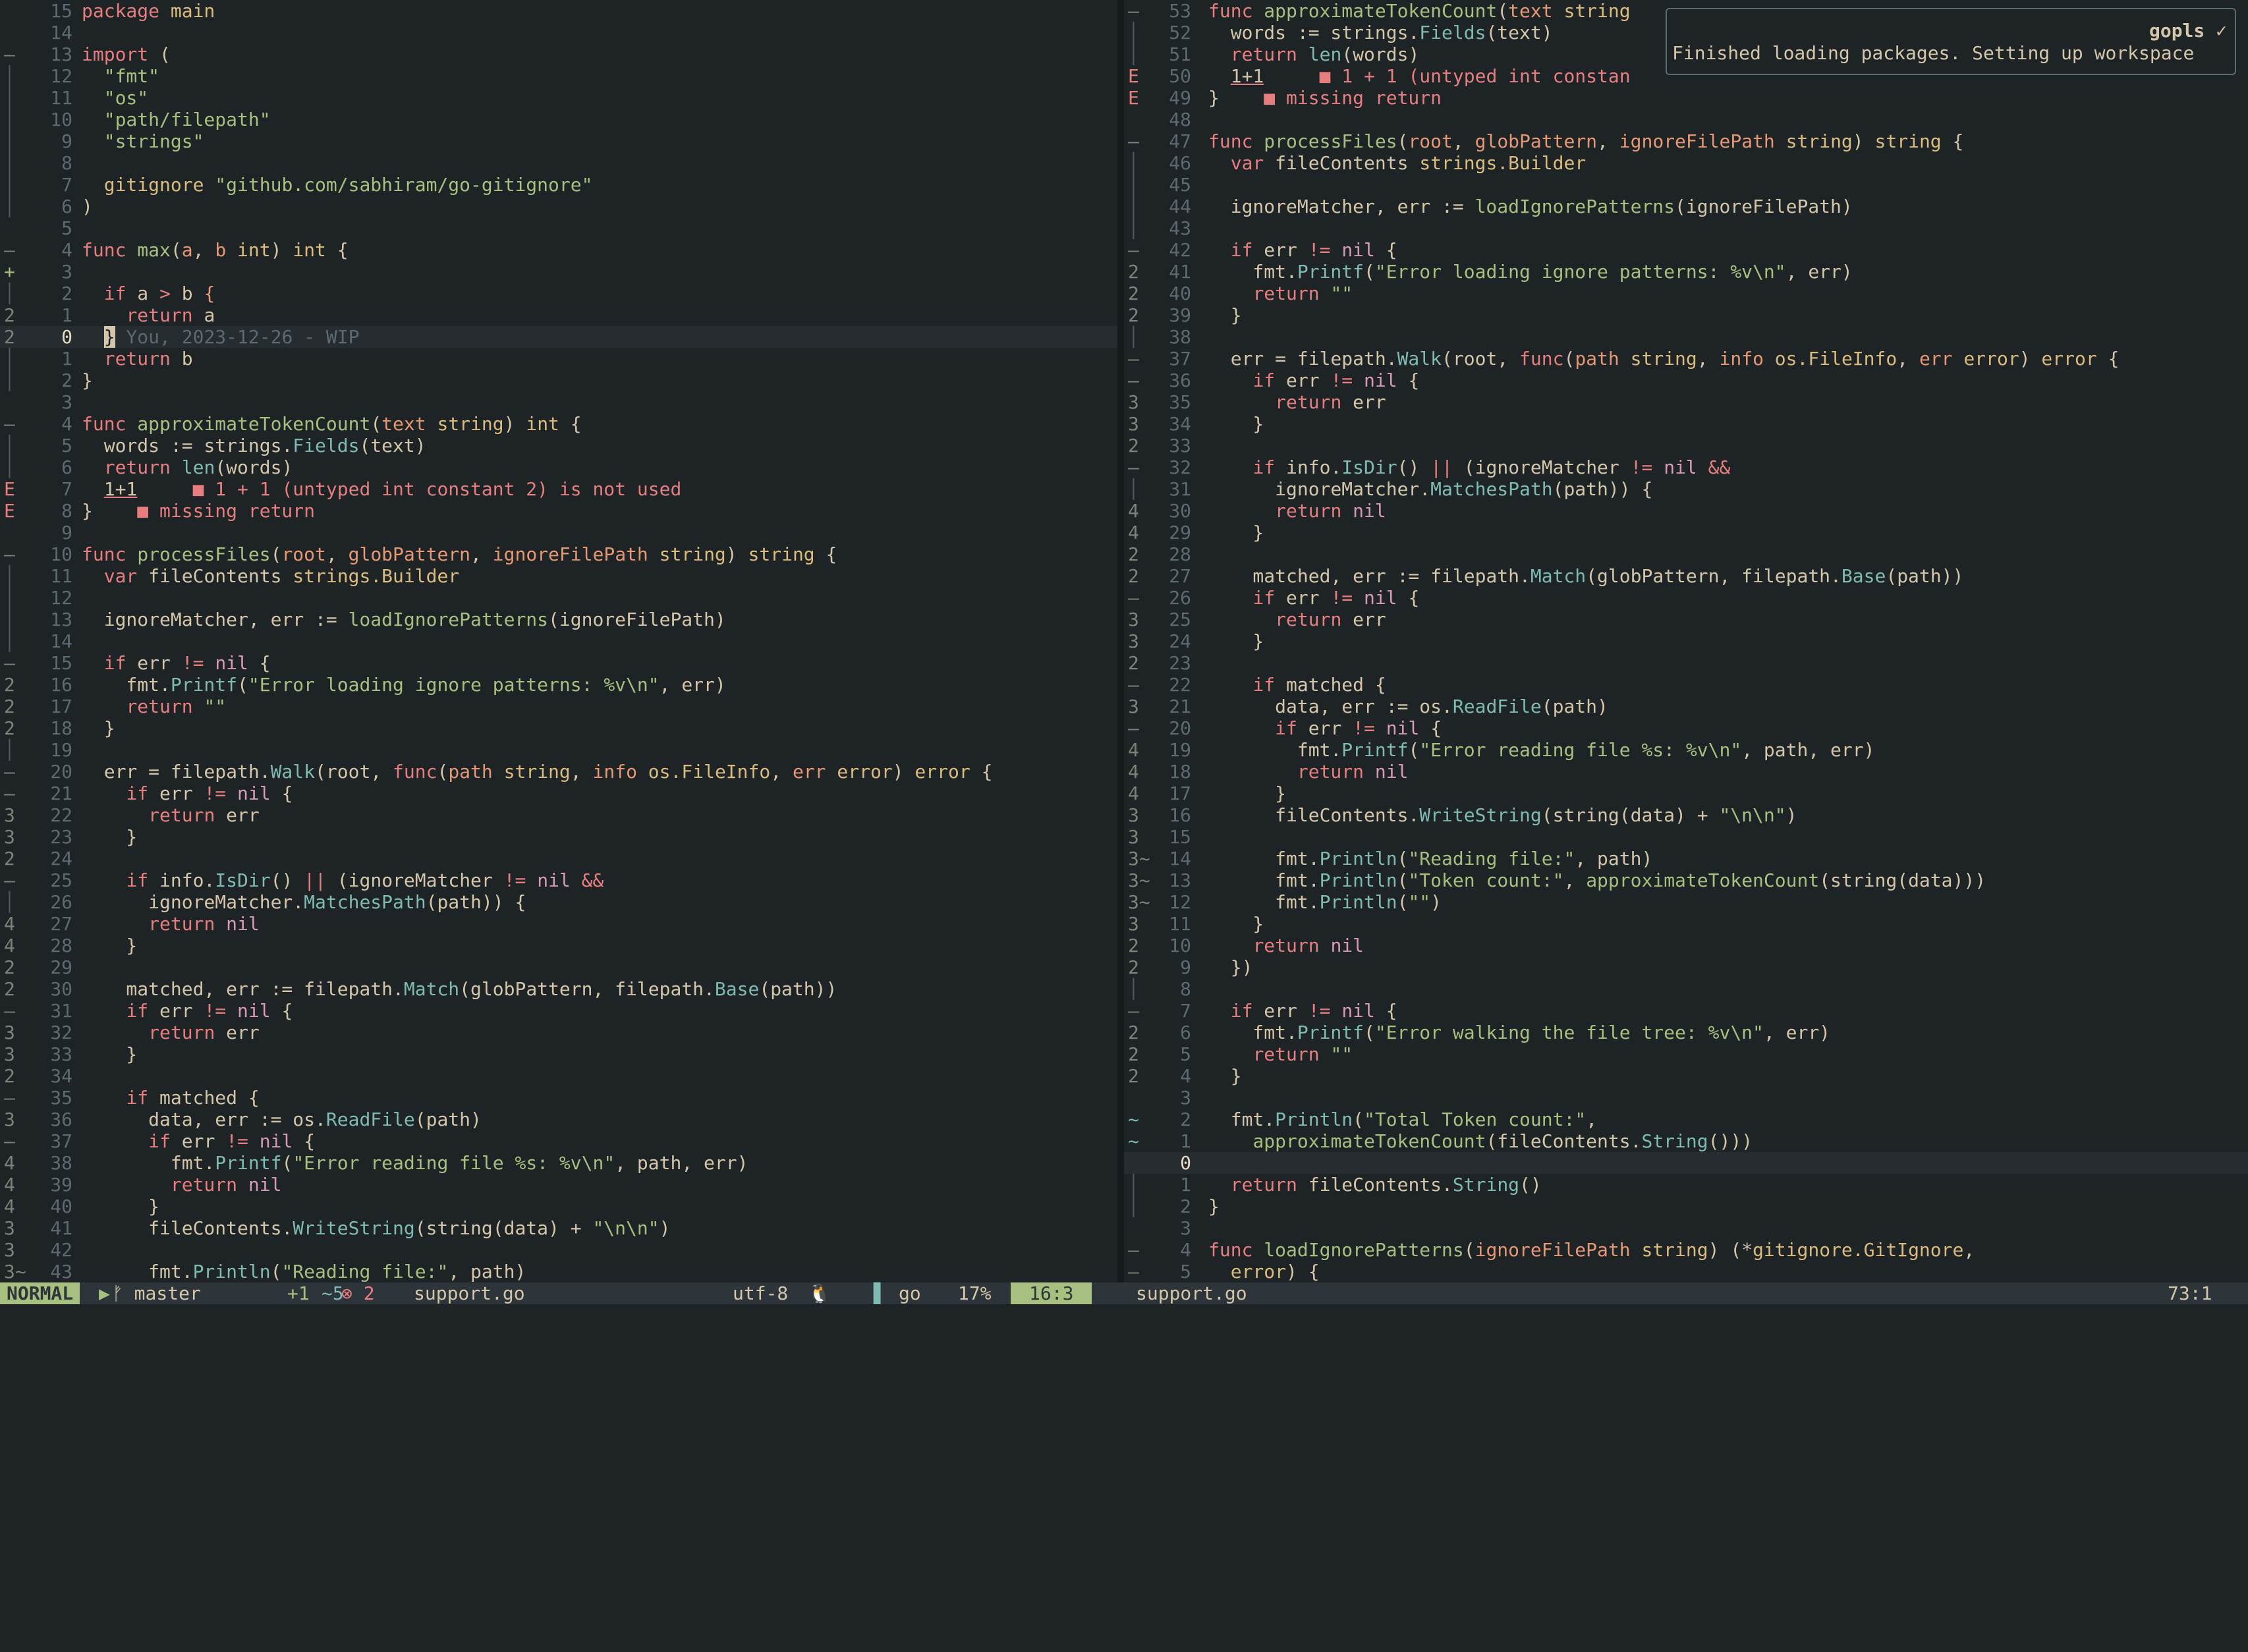 This screenshot has width=2248, height=1652. I want to click on code-line: 4 40 }, so click(558, 1206).